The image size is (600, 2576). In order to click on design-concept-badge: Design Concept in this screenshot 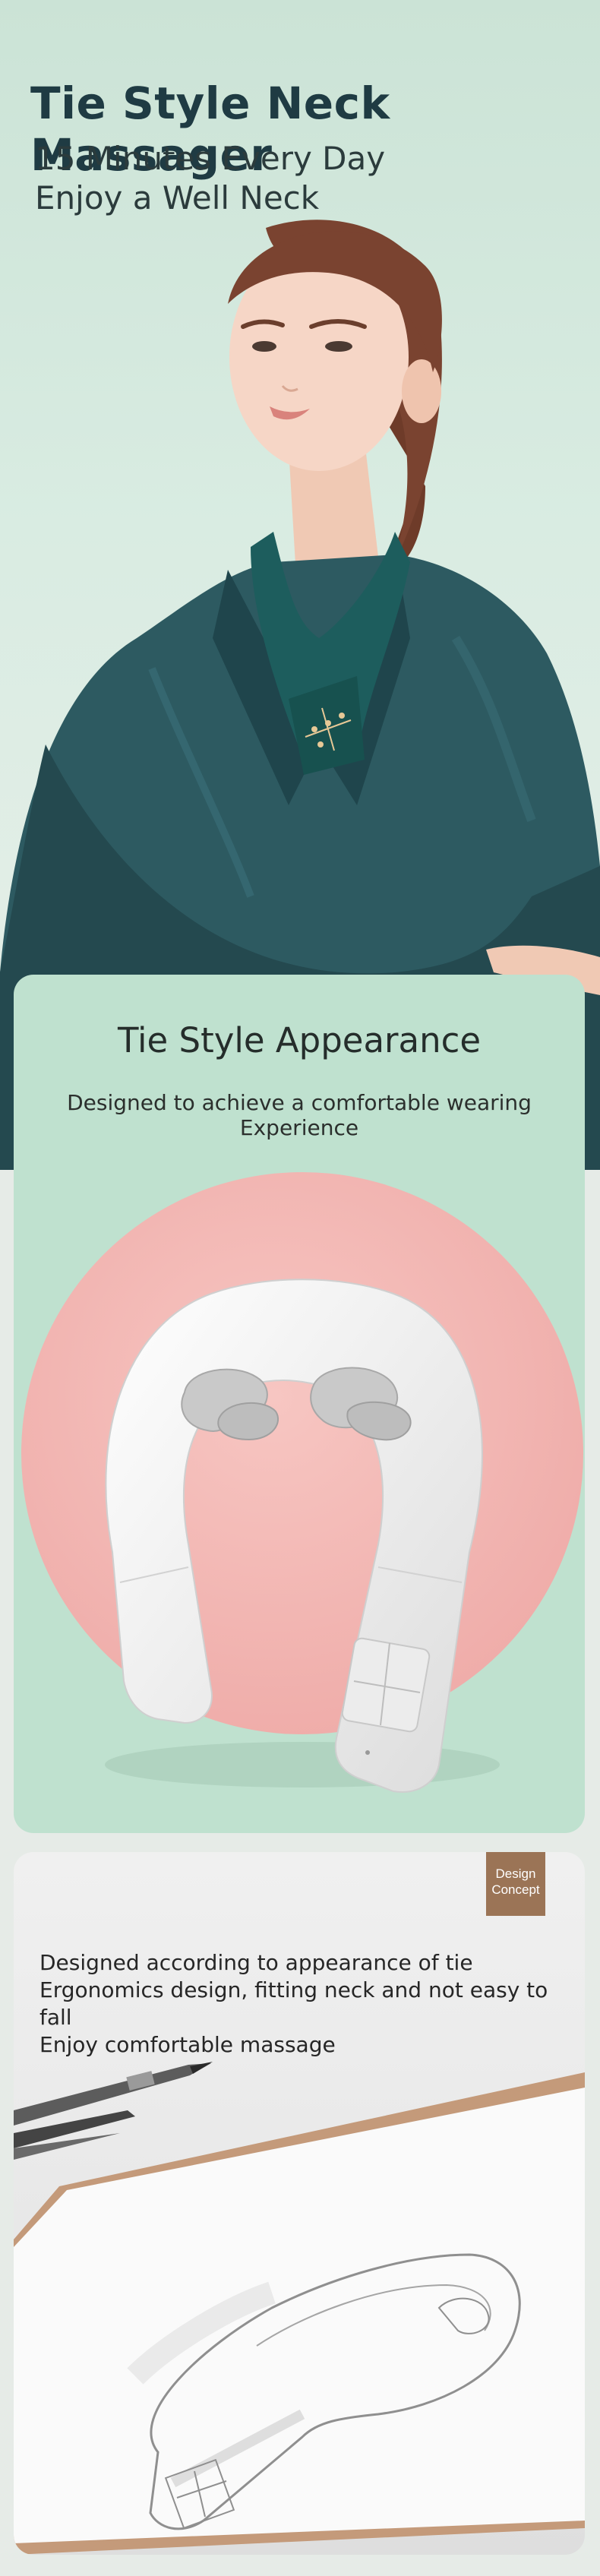, I will do `click(515, 1884)`.